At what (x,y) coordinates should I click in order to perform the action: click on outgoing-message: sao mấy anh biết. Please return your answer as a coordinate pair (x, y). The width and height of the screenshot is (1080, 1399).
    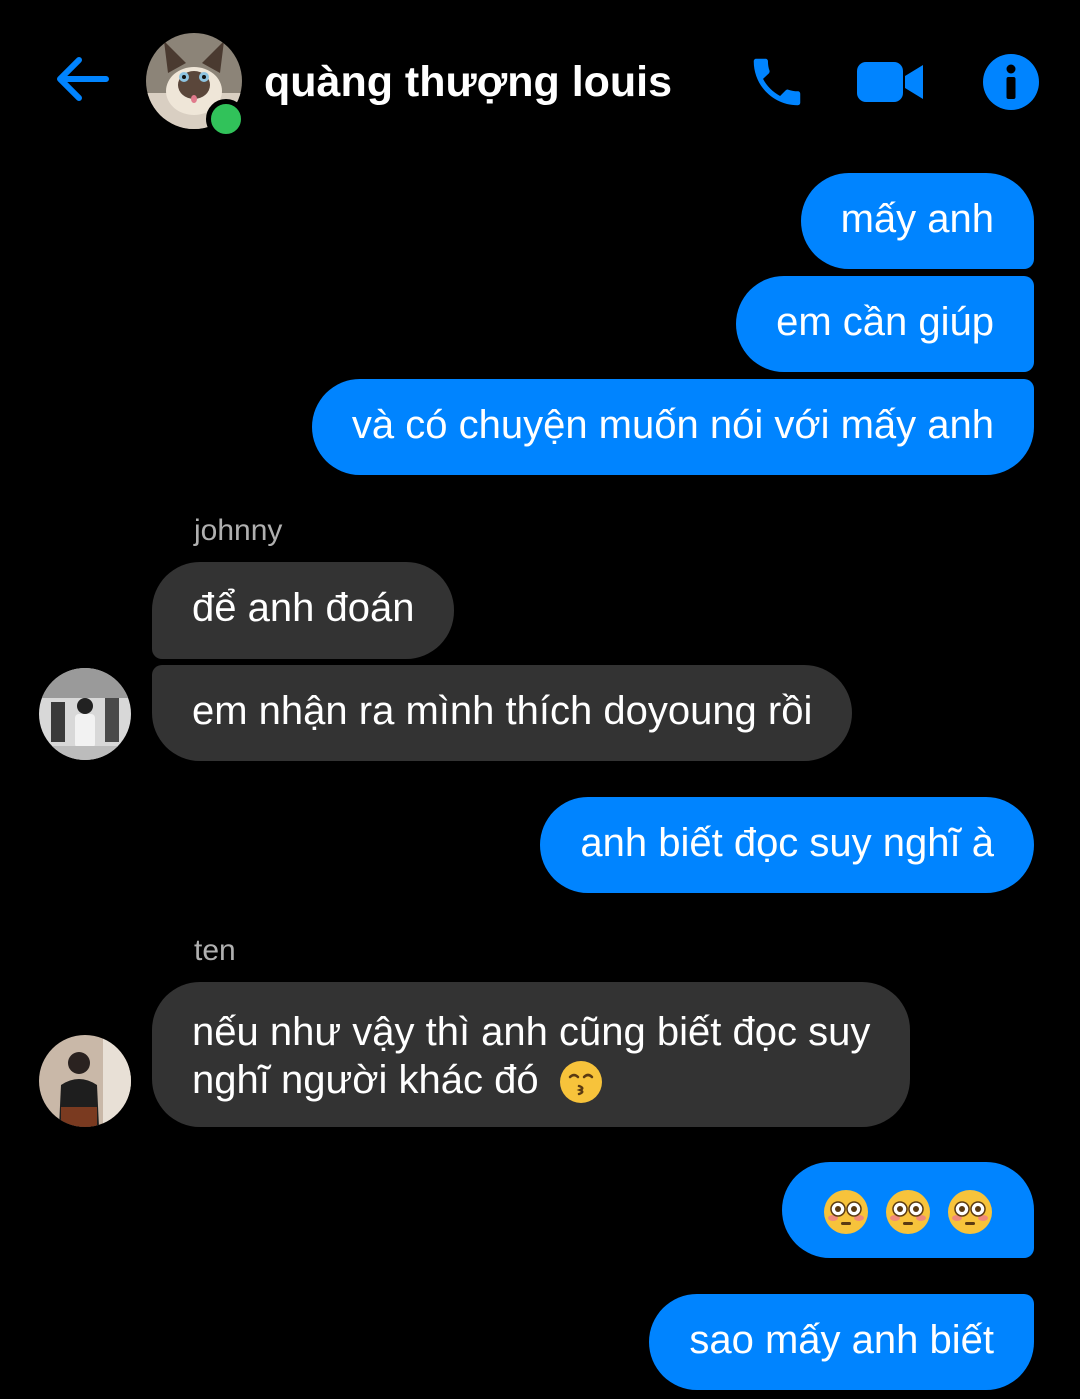
    Looking at the image, I should click on (841, 1342).